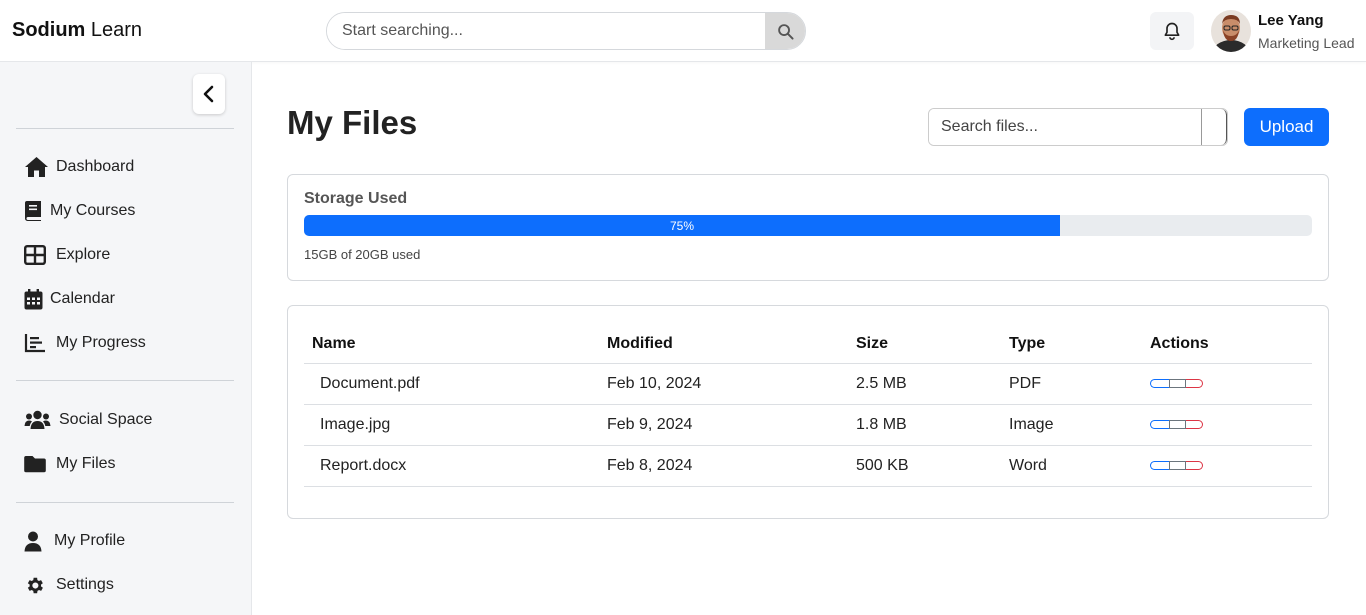  I want to click on table-row: Image.jpg Feb 9, 2024 1.8 MB Image, so click(808, 425).